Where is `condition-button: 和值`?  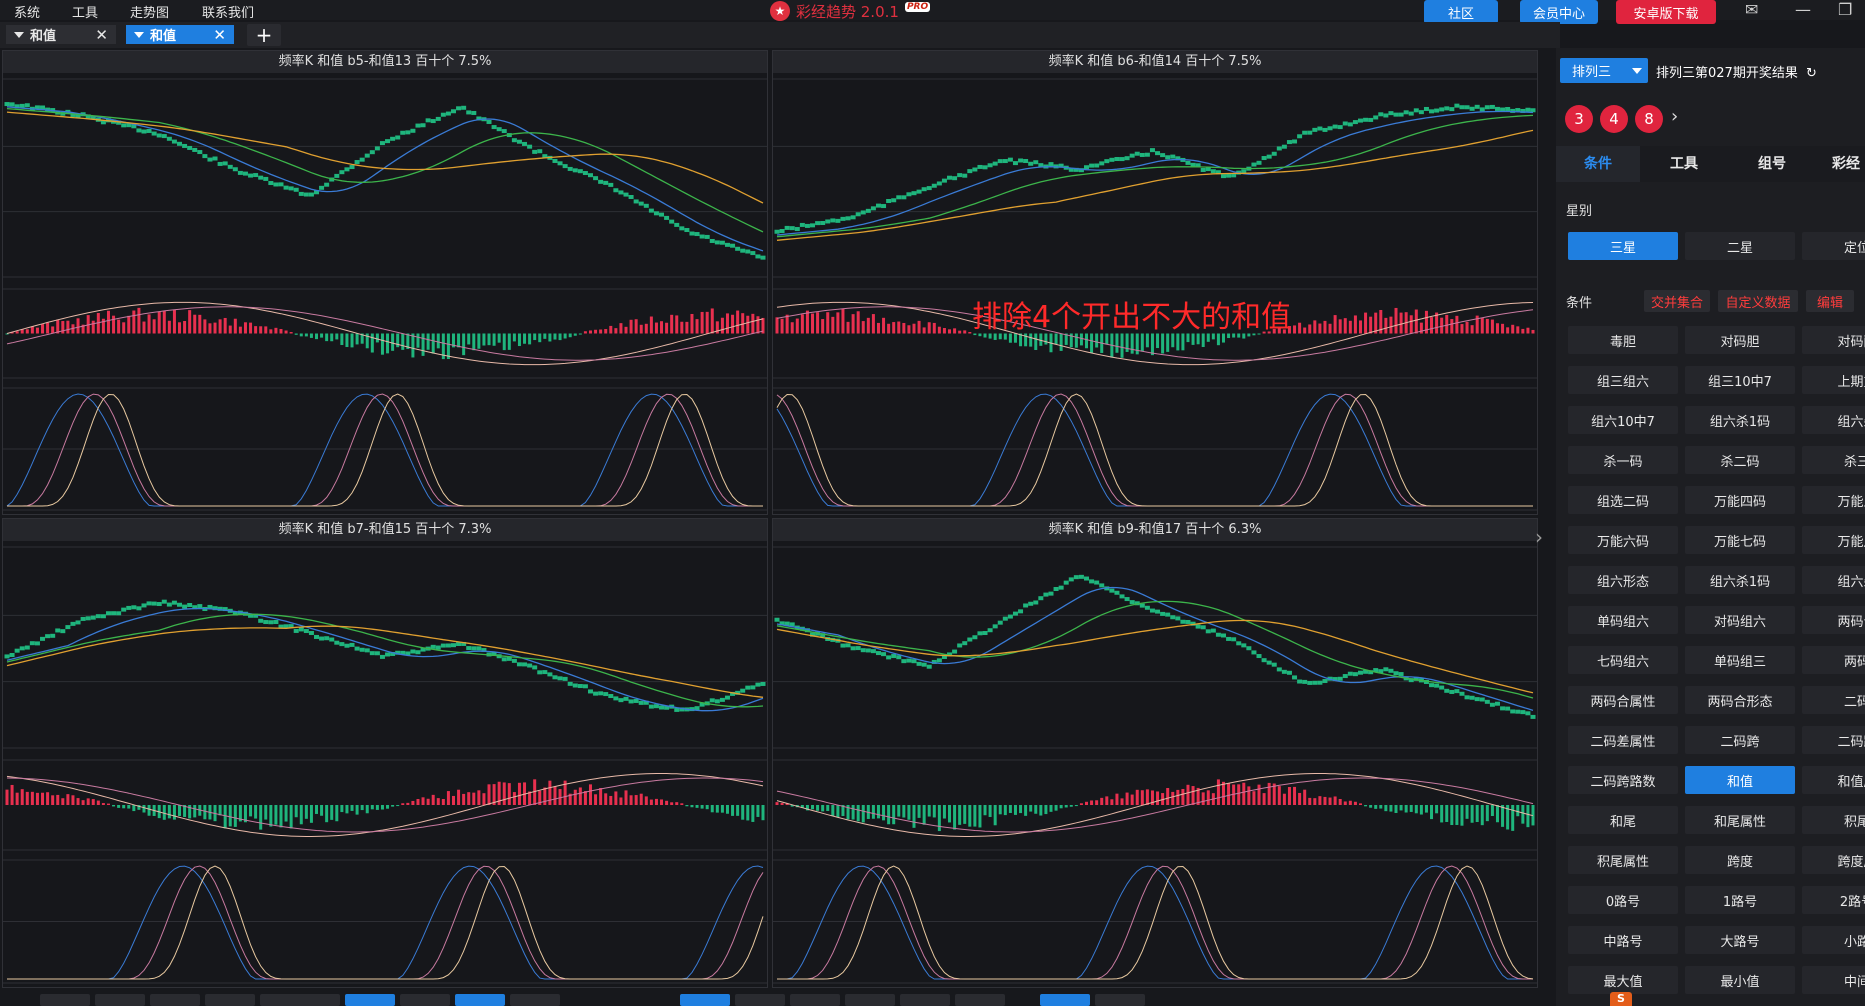 condition-button: 和值 is located at coordinates (1740, 780).